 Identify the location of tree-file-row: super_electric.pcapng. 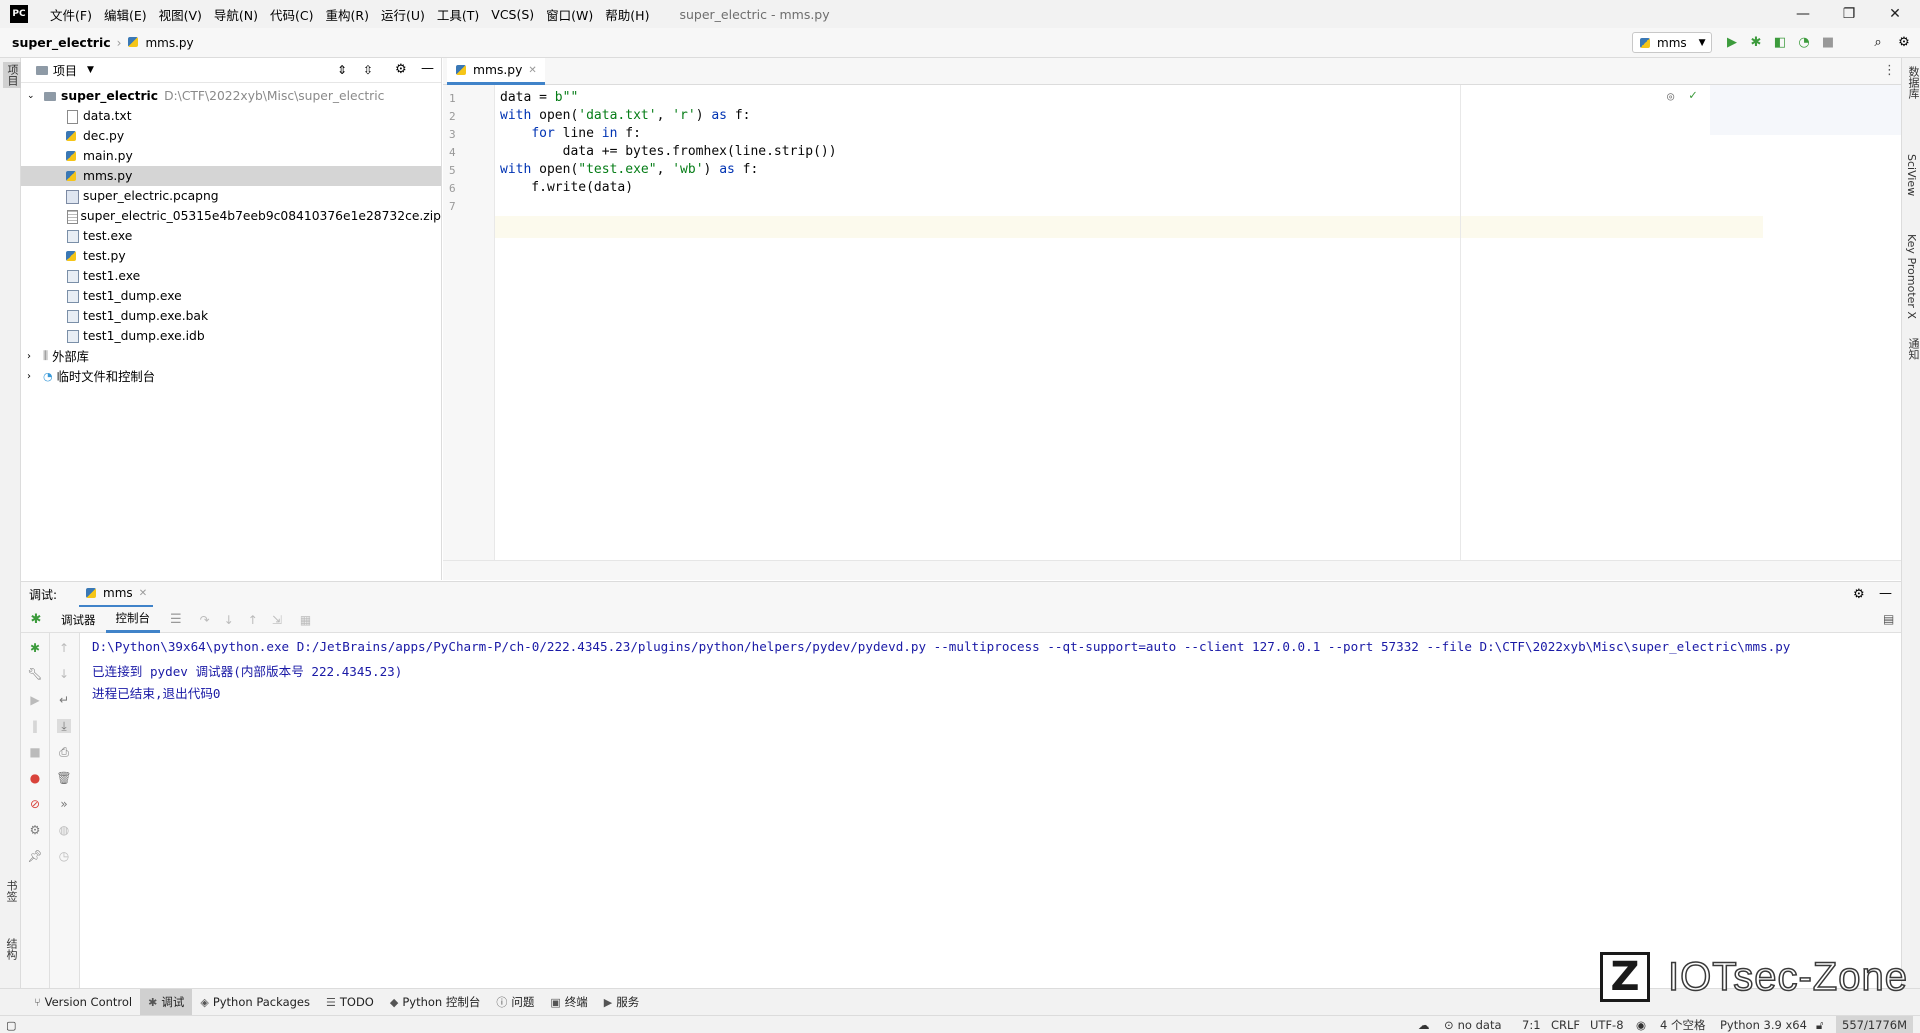
(231, 196).